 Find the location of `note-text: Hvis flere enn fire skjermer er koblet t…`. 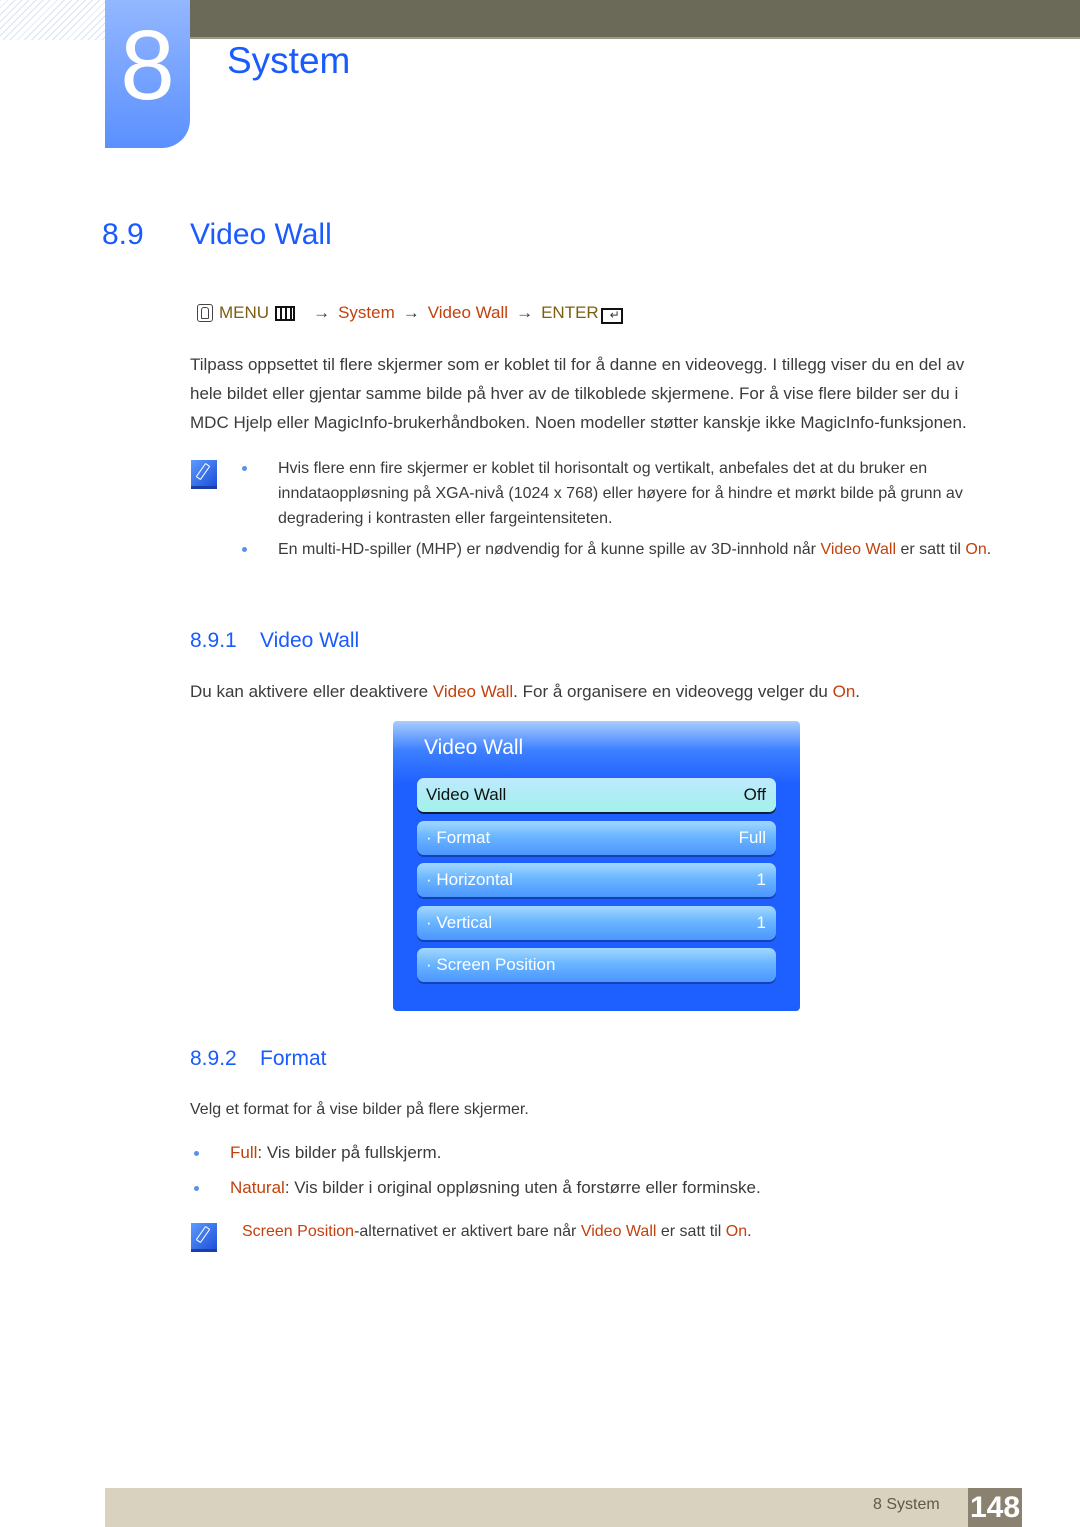

note-text: Hvis flere enn fire skjermer er koblet t… is located at coordinates (620, 493).